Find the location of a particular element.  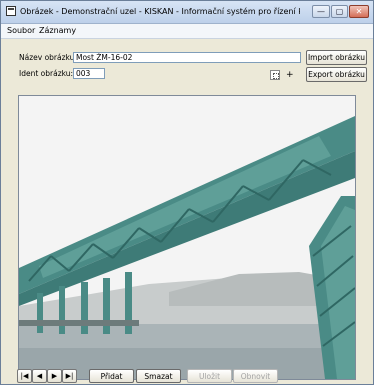

minimize-icon: — is located at coordinates (321, 11).